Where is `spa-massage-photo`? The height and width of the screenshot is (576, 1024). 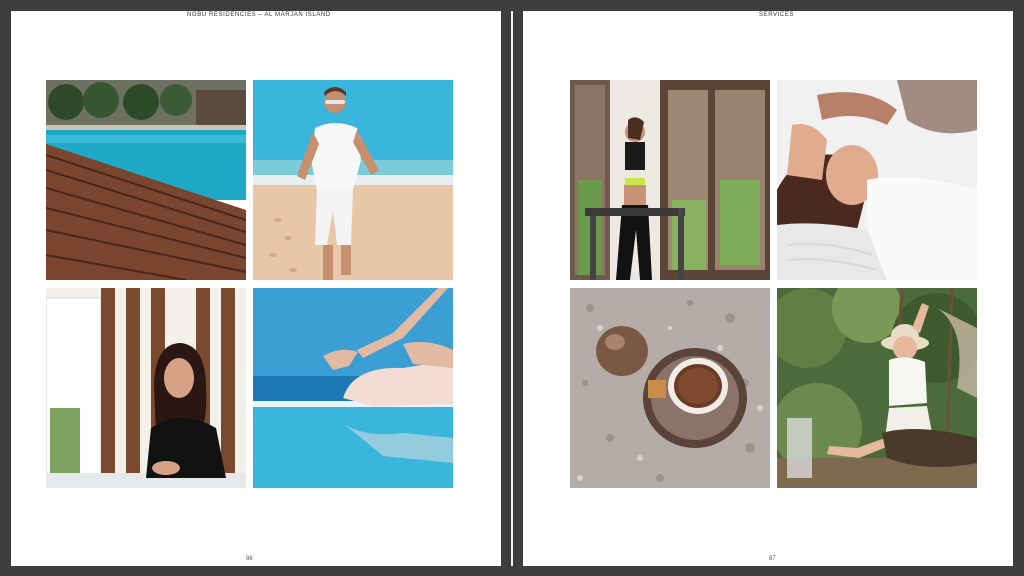 spa-massage-photo is located at coordinates (877, 180).